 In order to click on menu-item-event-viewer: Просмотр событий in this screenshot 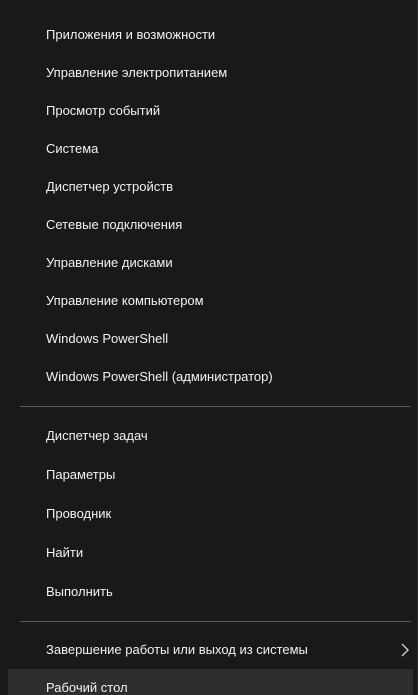, I will do `click(208, 111)`.